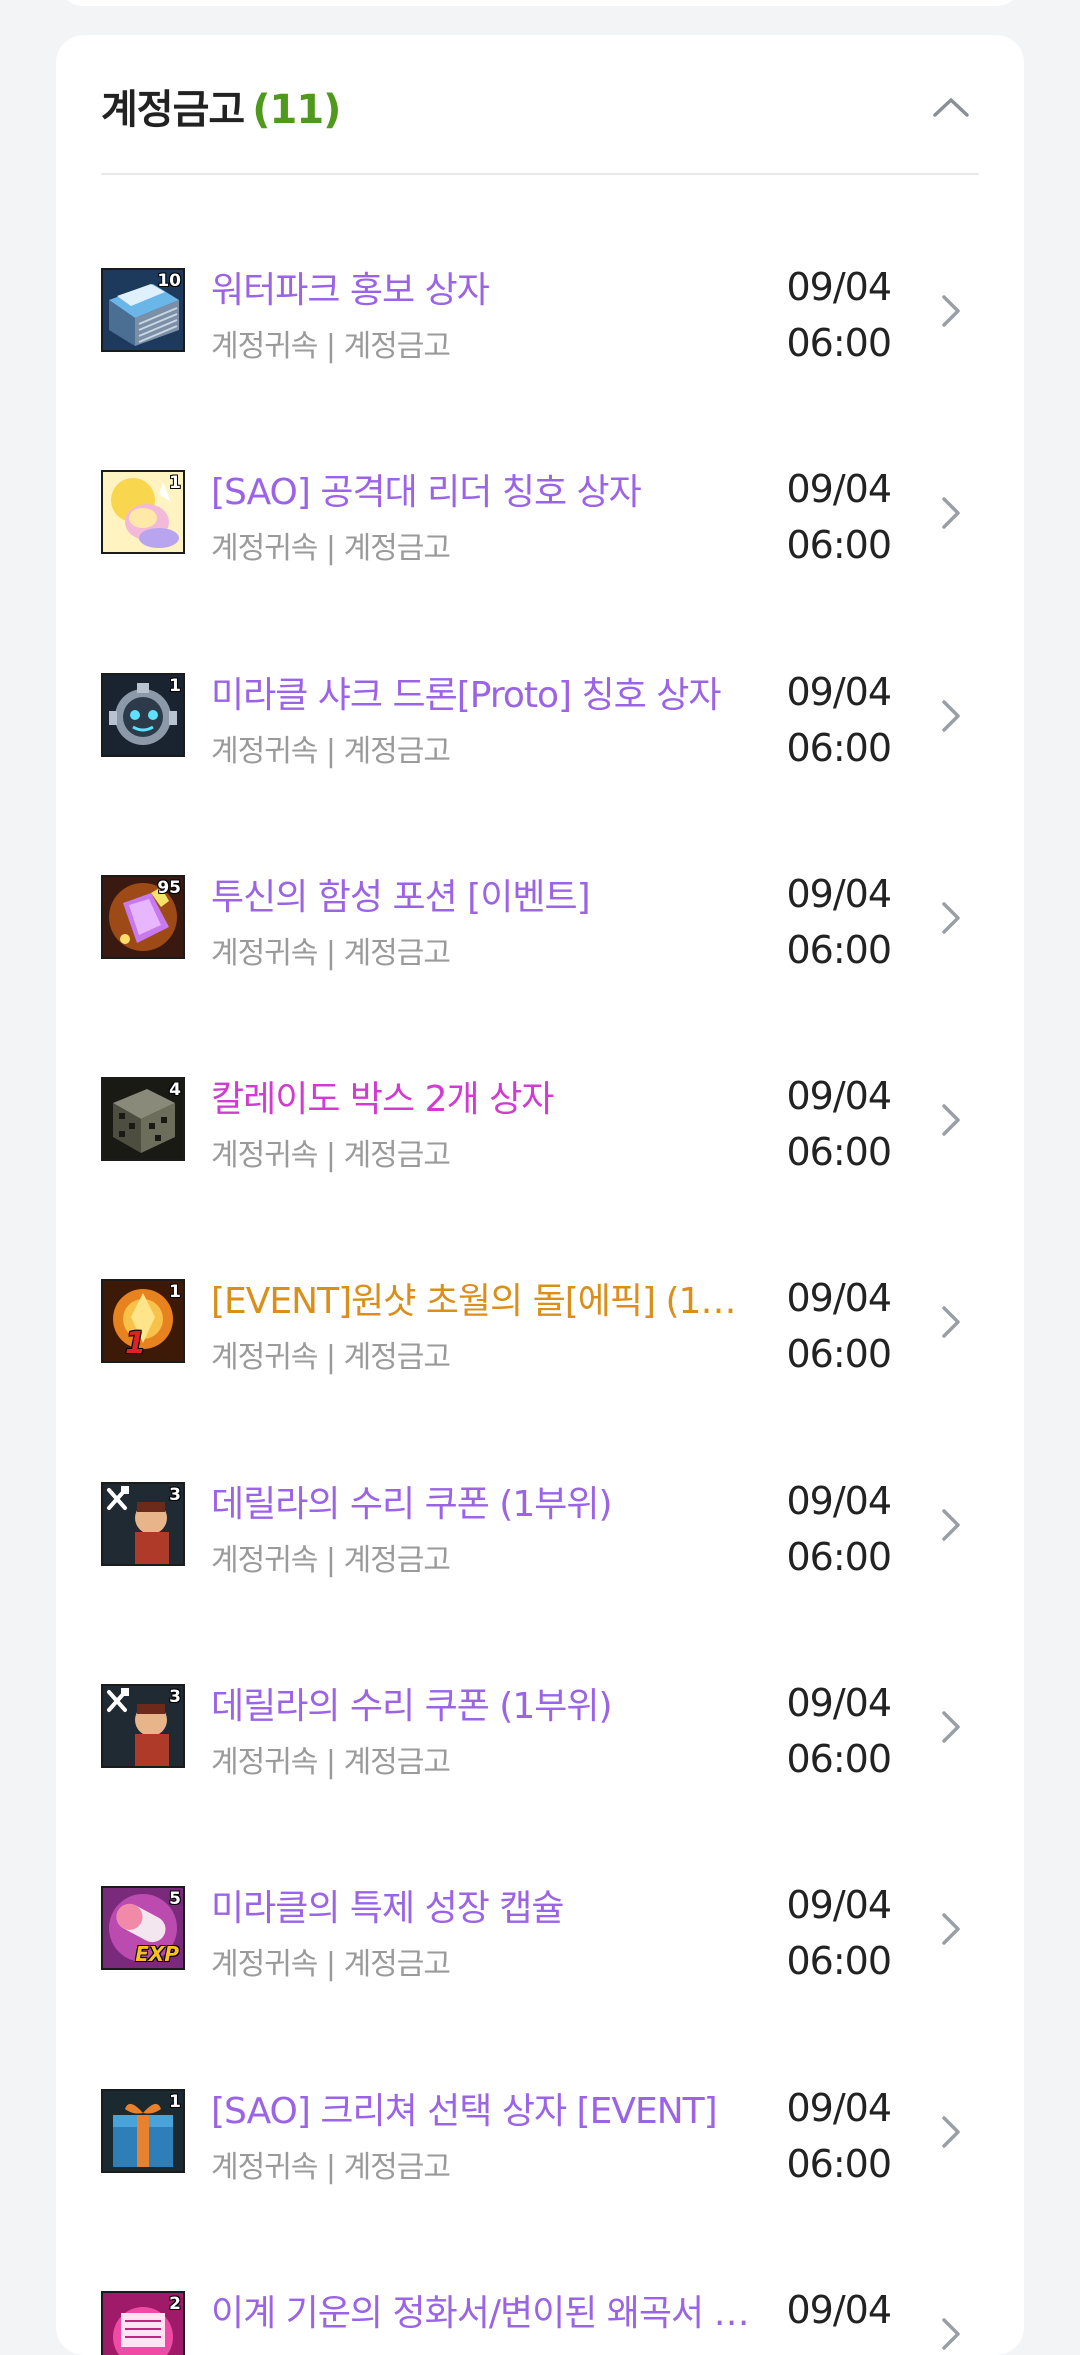 This screenshot has width=1080, height=2355. Describe the element at coordinates (157, 1954) in the screenshot. I see `item-icon-badge: EXP` at that location.